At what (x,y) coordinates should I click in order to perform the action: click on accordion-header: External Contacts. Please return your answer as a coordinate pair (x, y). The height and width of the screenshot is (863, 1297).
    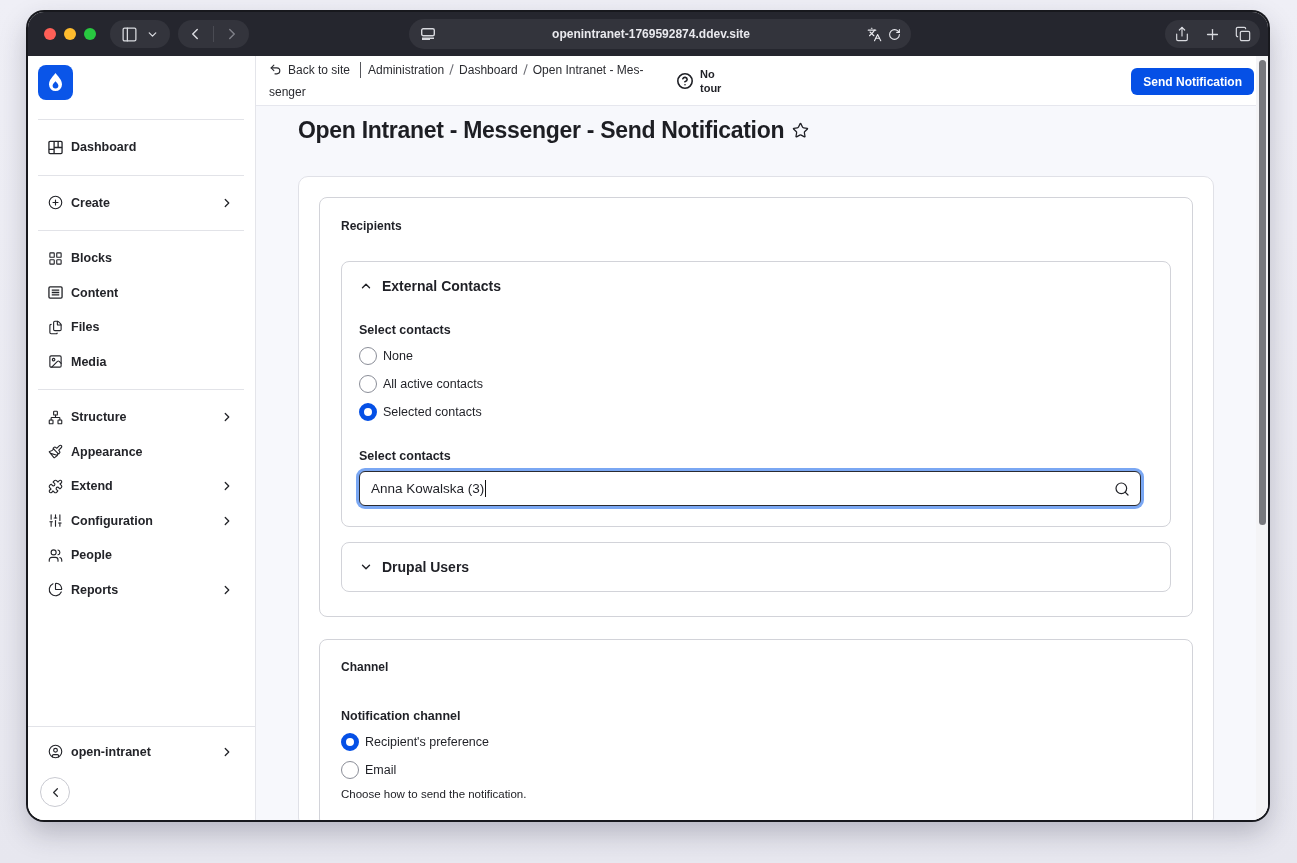
    Looking at the image, I should click on (756, 286).